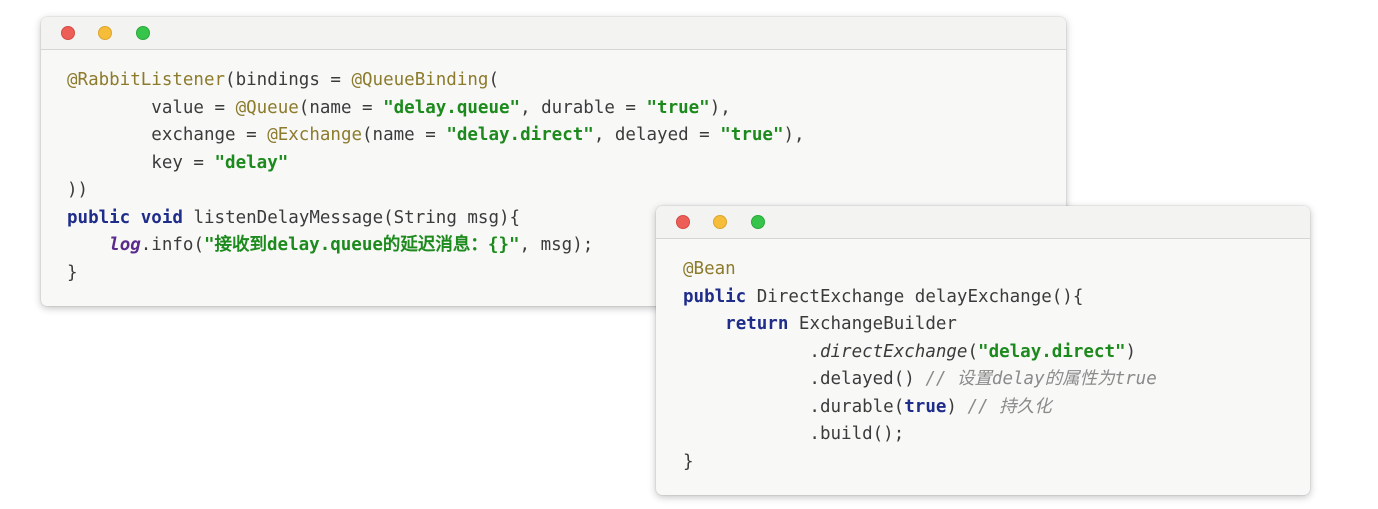 This screenshot has height=509, width=1378. I want to click on code-token: @QueueBinding, so click(420, 80).